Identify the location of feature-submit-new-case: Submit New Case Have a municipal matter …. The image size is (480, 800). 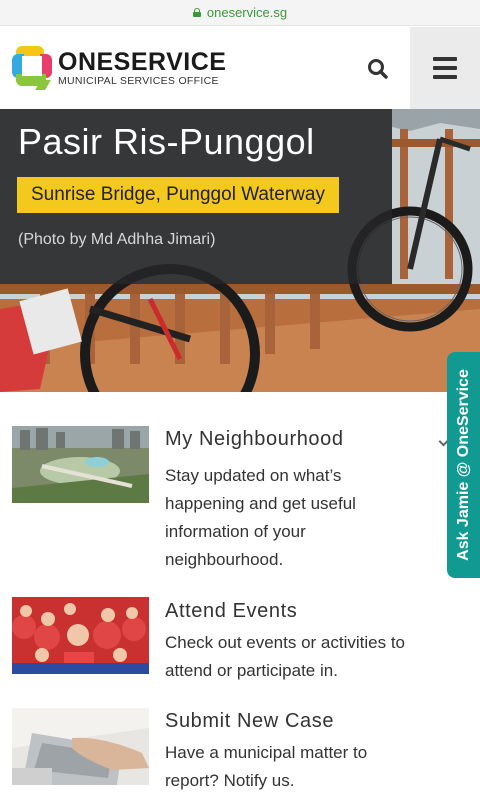
(220, 750).